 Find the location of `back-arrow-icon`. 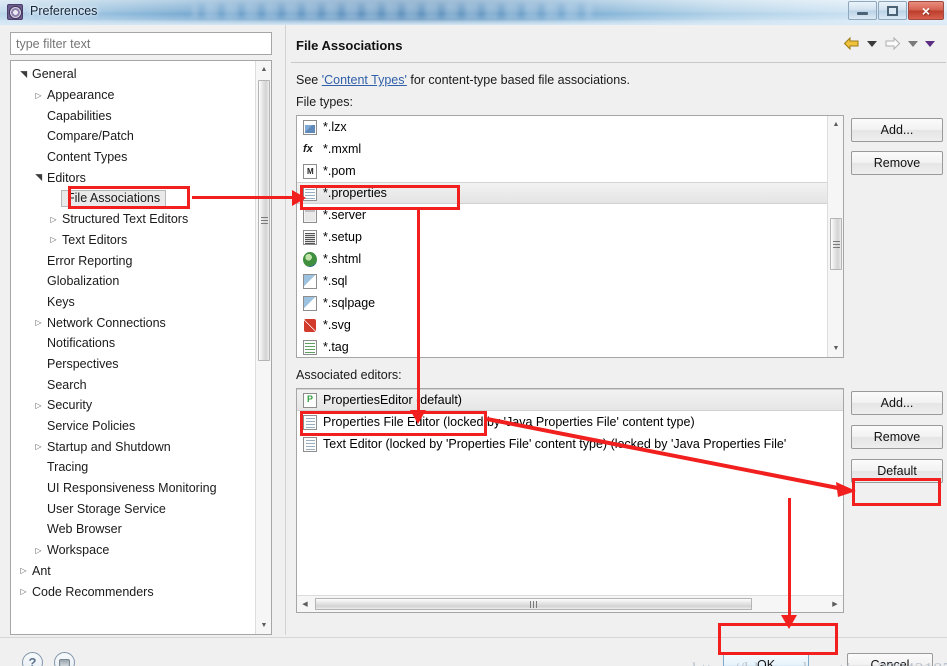

back-arrow-icon is located at coordinates (851, 43).